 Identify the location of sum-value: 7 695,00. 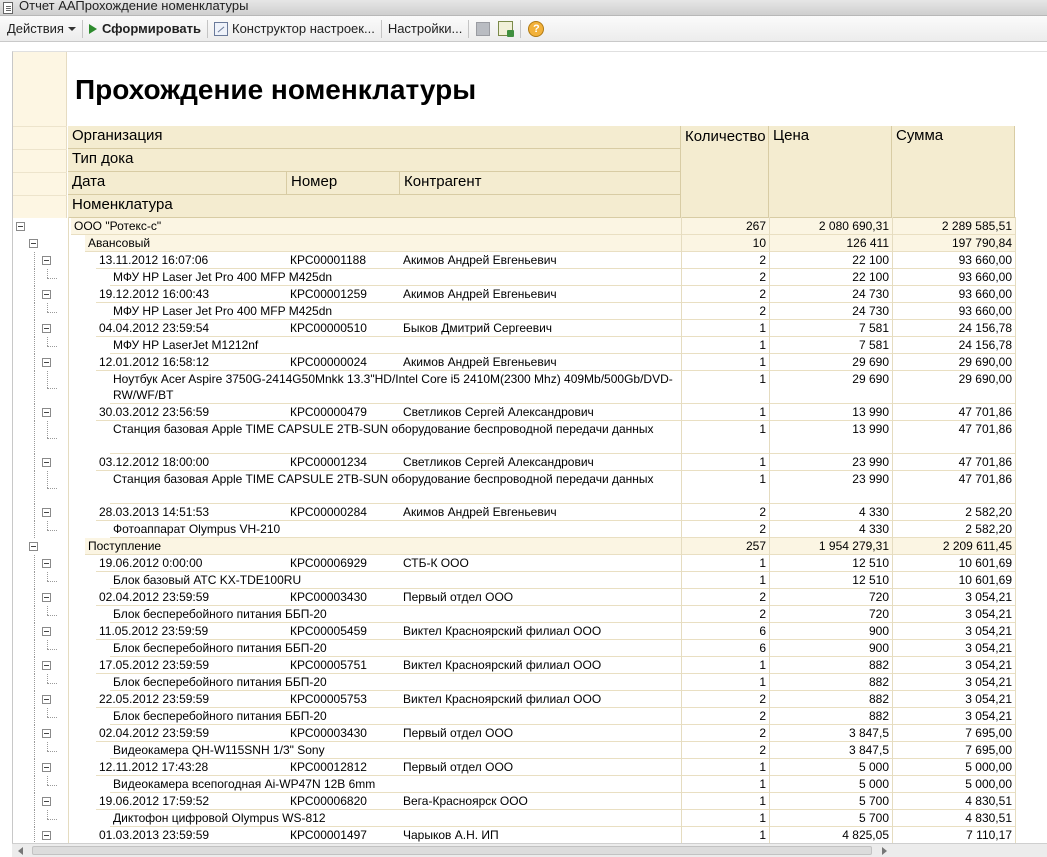
(953, 733).